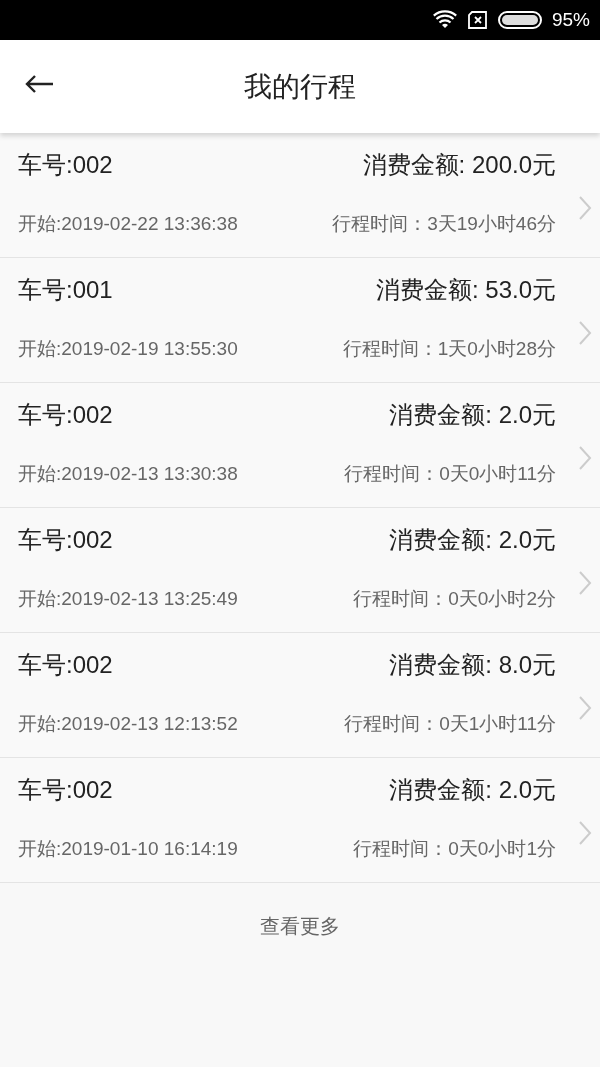 The width and height of the screenshot is (600, 1067). What do you see at coordinates (472, 665) in the screenshot?
I see `amount: 消费金额: 8.0元` at bounding box center [472, 665].